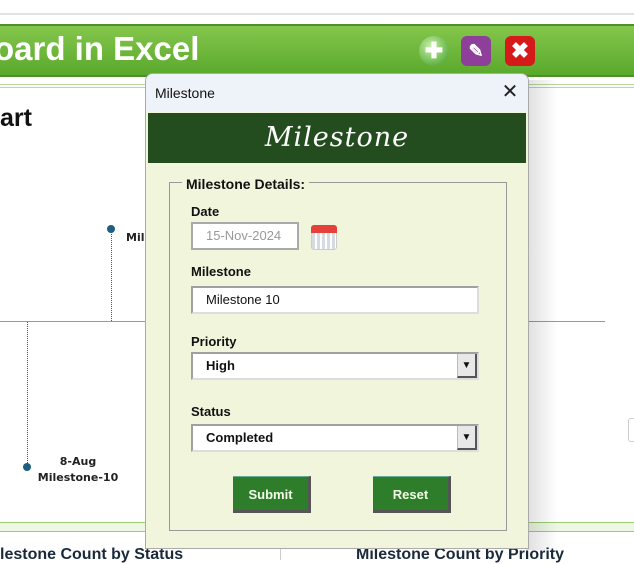  What do you see at coordinates (240, 437) in the screenshot?
I see `status-value: Completed` at bounding box center [240, 437].